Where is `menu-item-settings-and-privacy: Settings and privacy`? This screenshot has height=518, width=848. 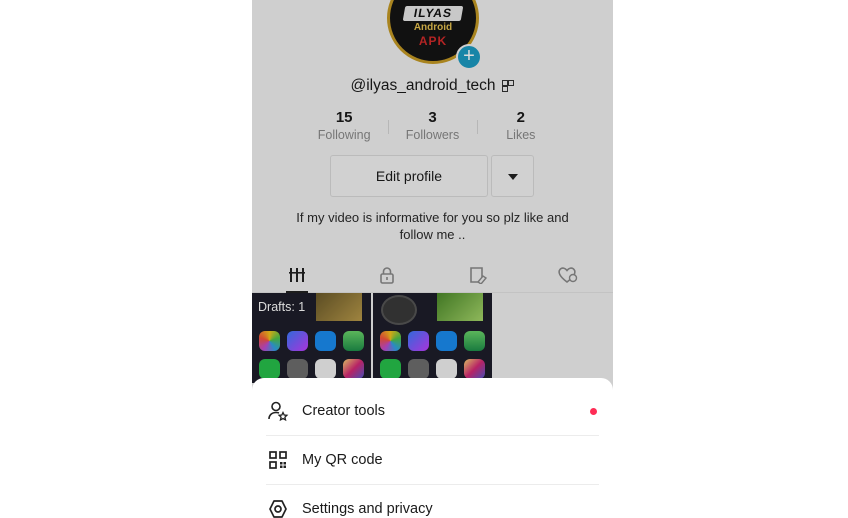
menu-item-settings-and-privacy: Settings and privacy is located at coordinates (432, 501).